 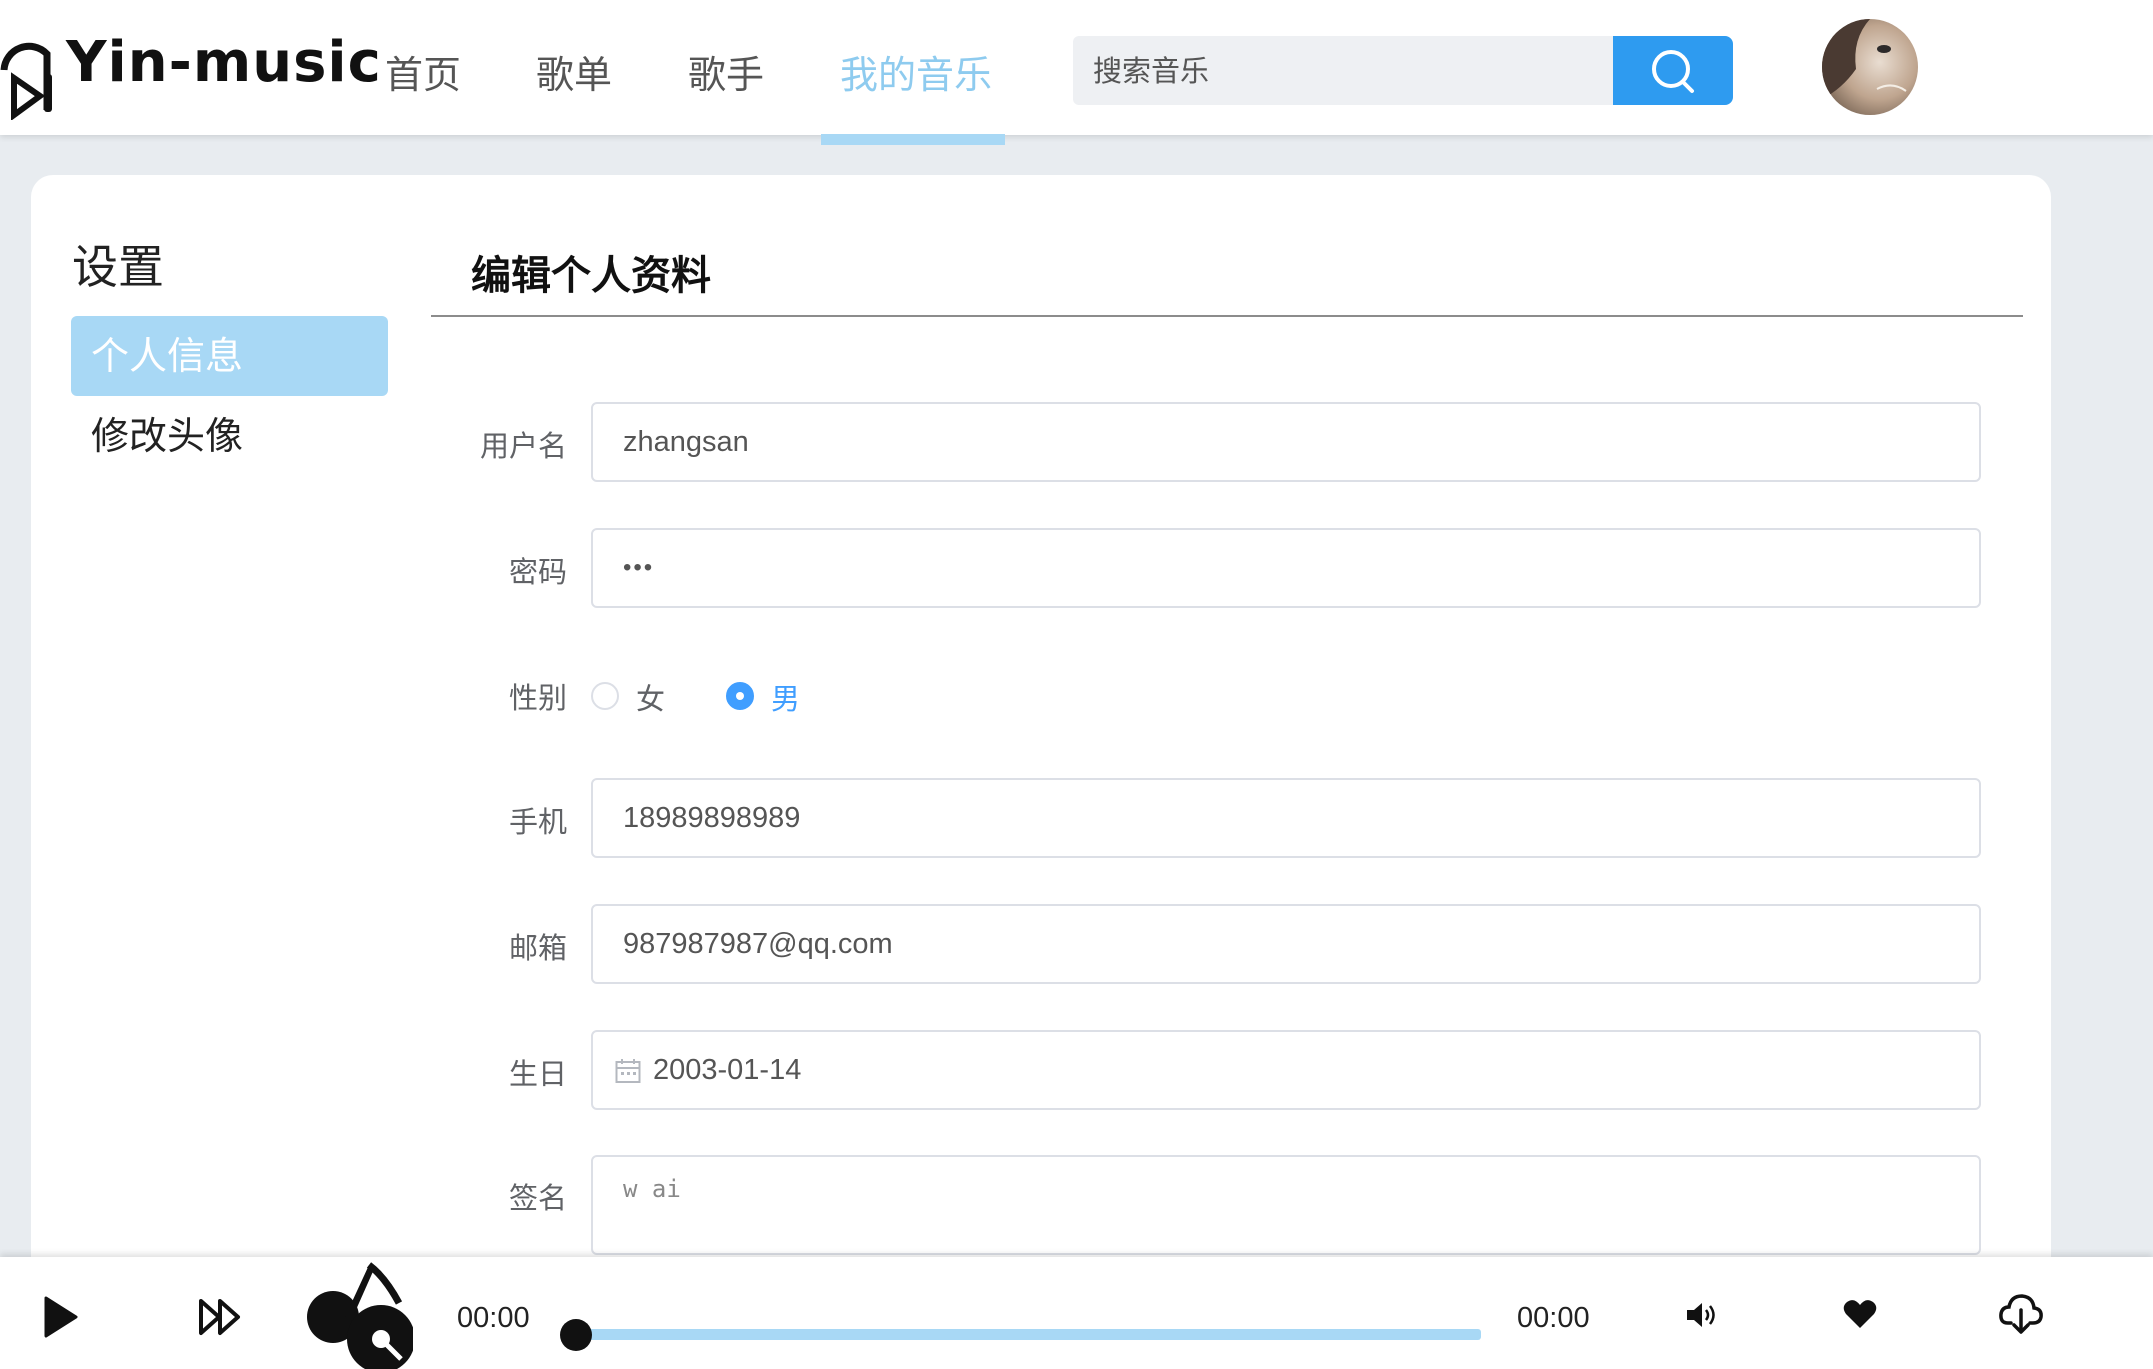 I want to click on sidebar-title: 设置, so click(x=118, y=267).